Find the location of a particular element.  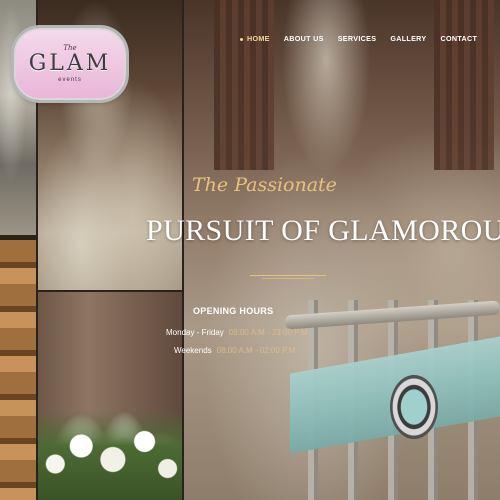

hours-time-value: 08:00 A.M - 02:00 P.M is located at coordinates (256, 350).